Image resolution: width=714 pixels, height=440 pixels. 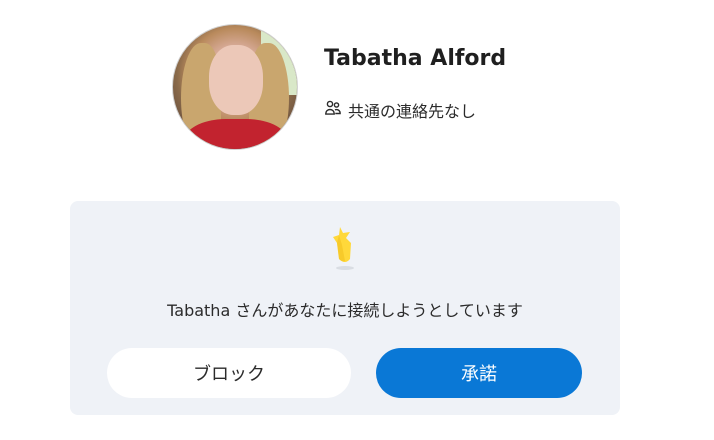 I want to click on star-icon, so click(x=345, y=248).